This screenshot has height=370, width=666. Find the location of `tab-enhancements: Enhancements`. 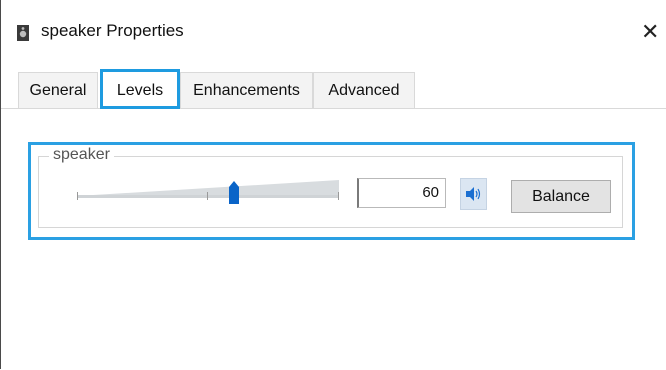

tab-enhancements: Enhancements is located at coordinates (246, 90).